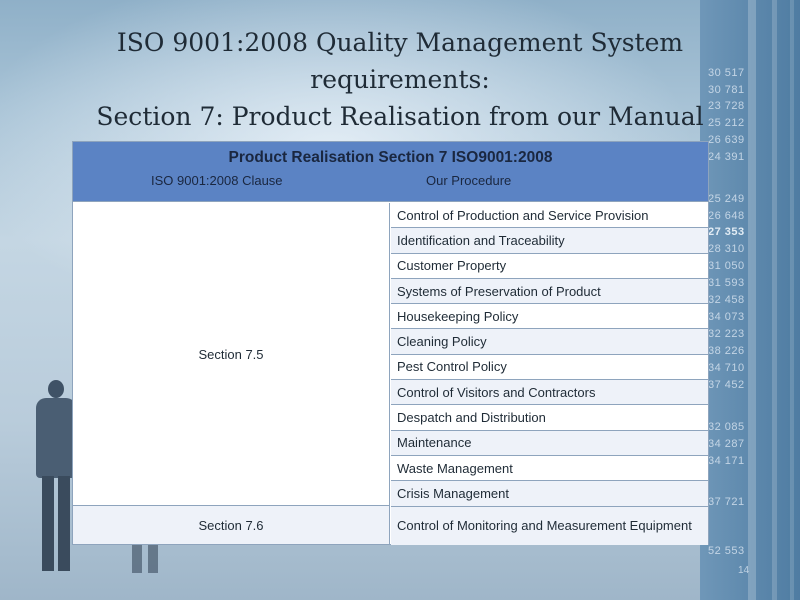 The height and width of the screenshot is (600, 800). What do you see at coordinates (726, 199) in the screenshot?
I see `side-number: 25 249` at bounding box center [726, 199].